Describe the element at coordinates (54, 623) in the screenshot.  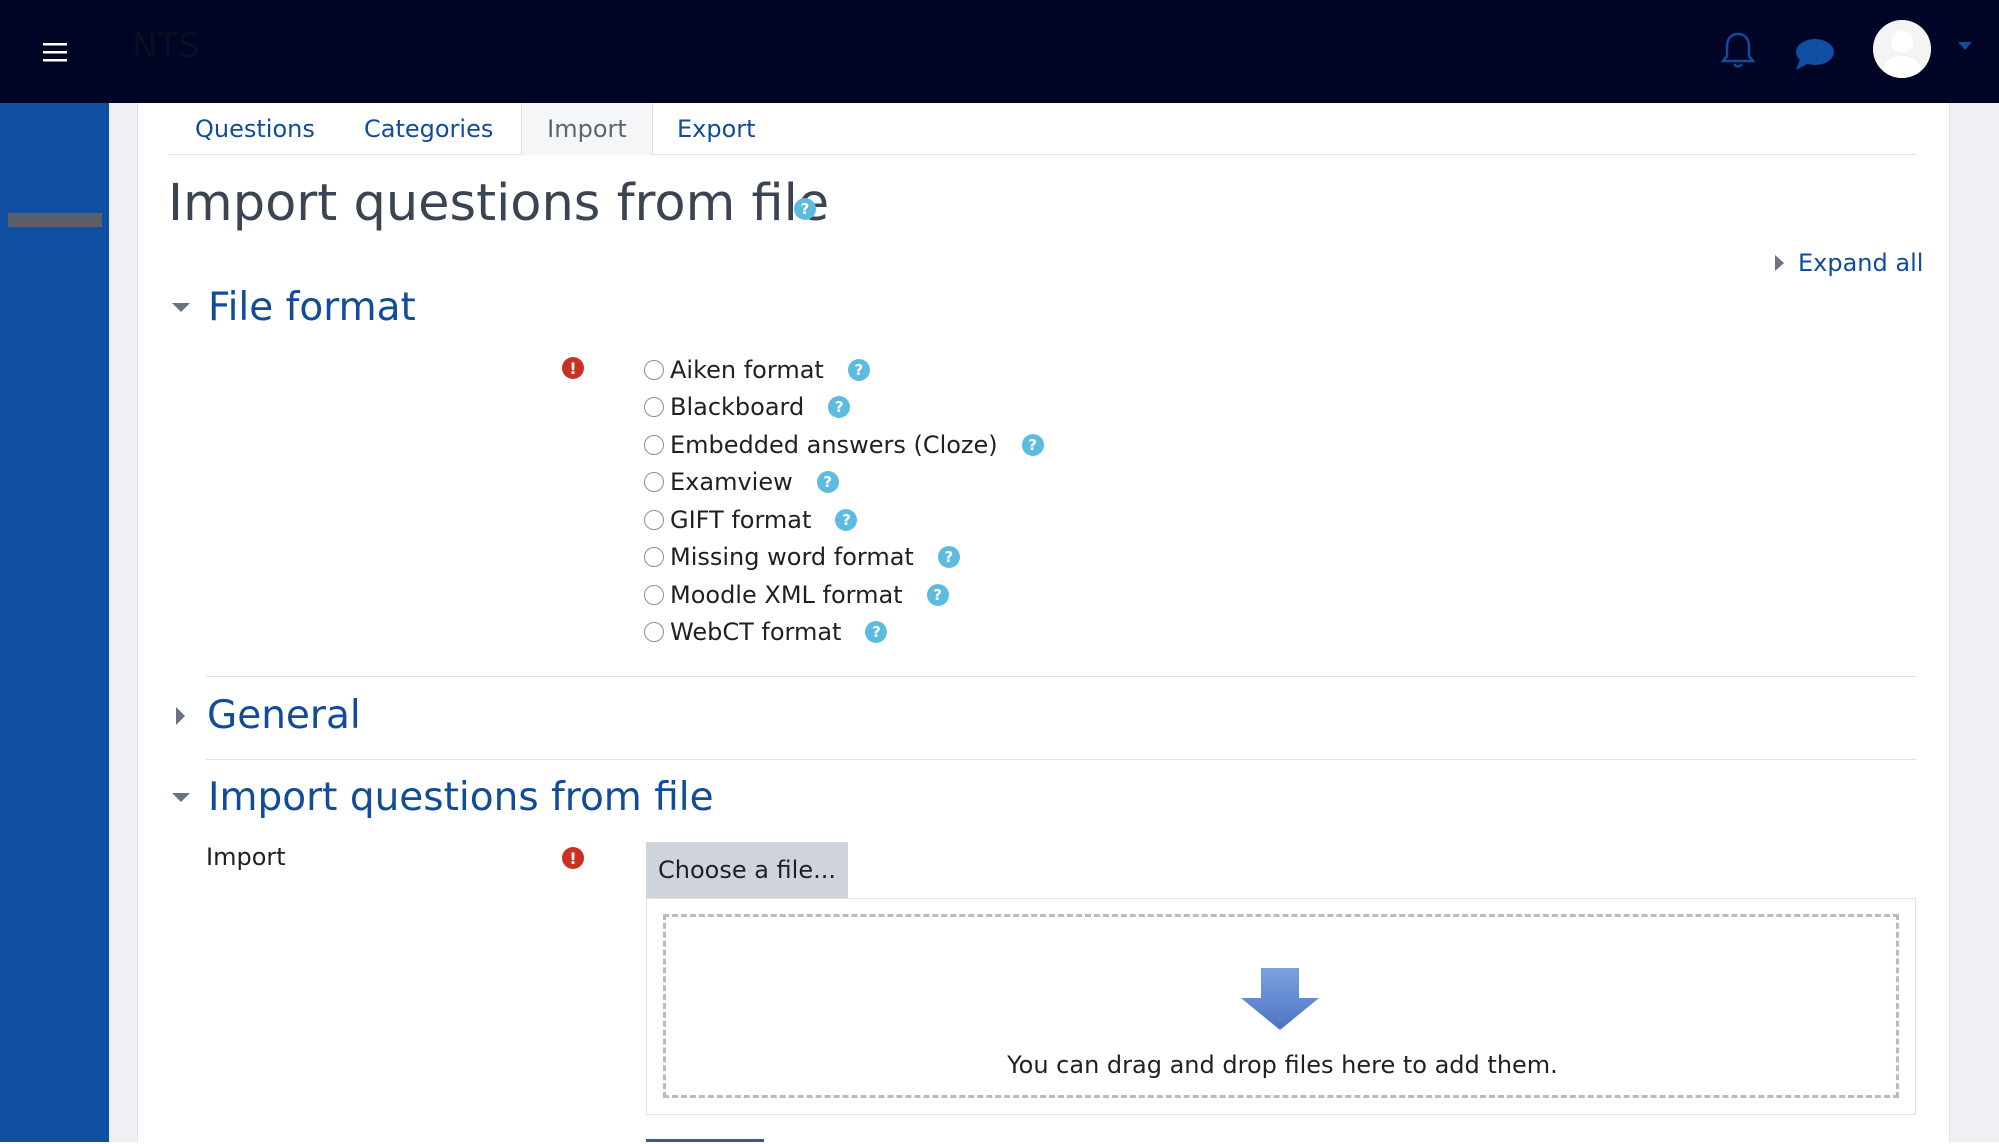
I see `left-drawer` at that location.